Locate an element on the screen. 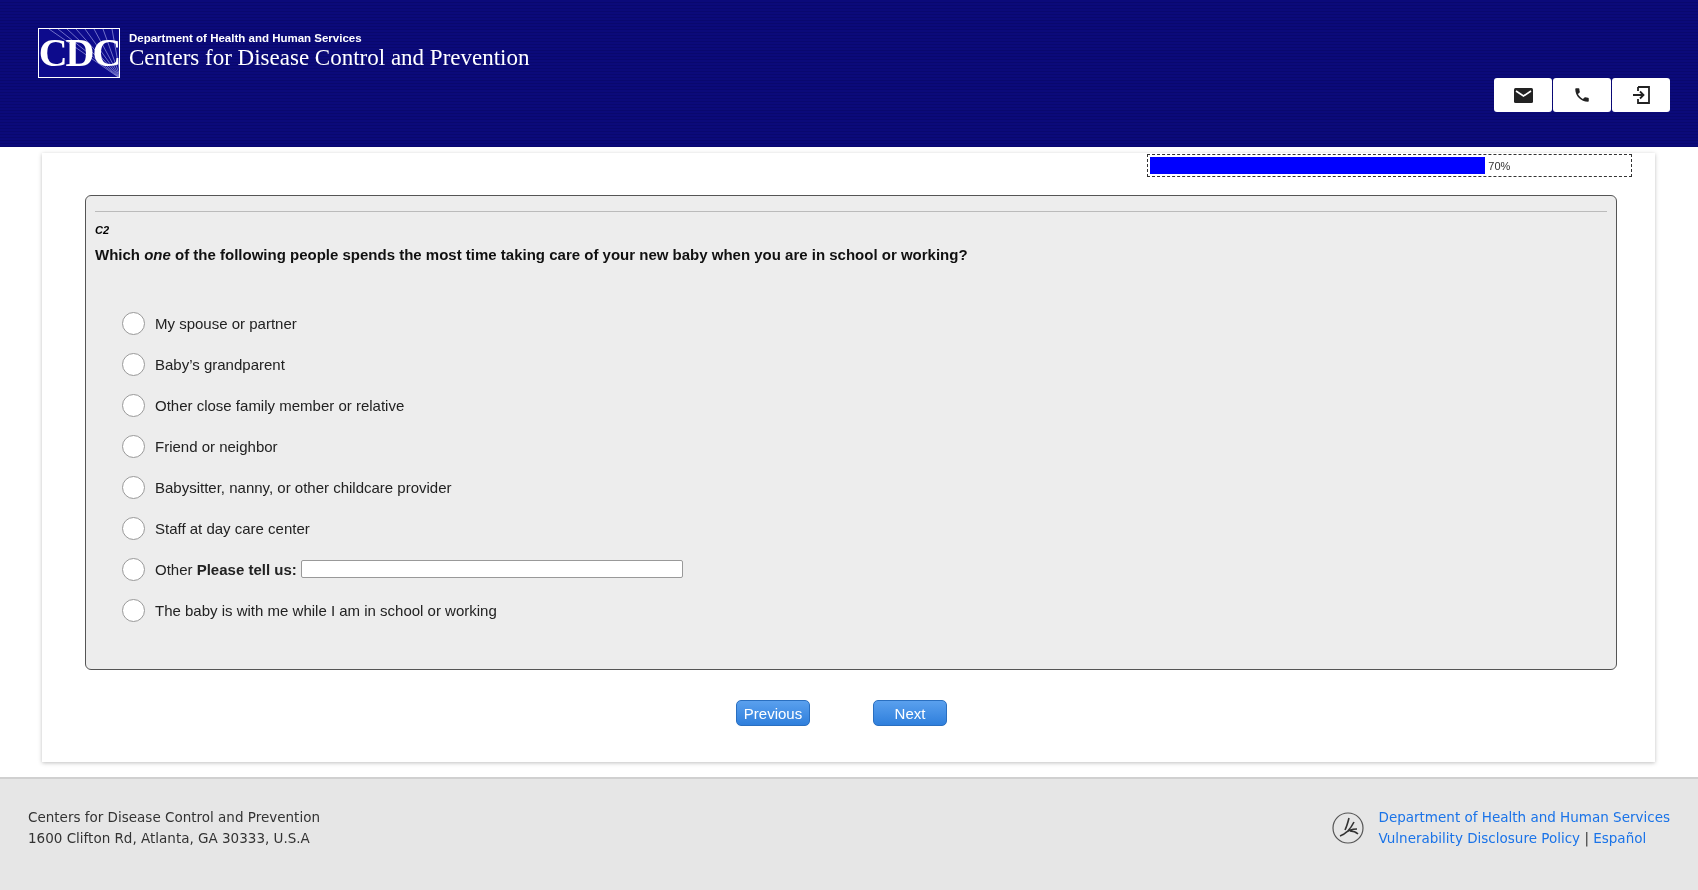 The image size is (1698, 890). option-label: The baby is with me while I am in school or working is located at coordinates (326, 610).